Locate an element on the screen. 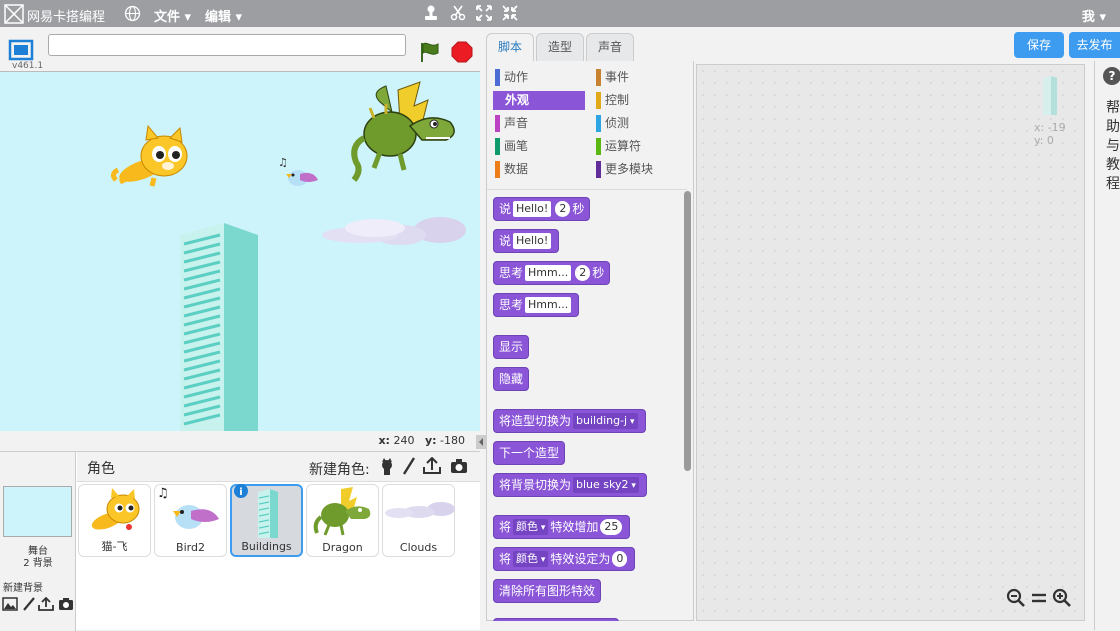  backdrop-library-icon is located at coordinates (10, 604).